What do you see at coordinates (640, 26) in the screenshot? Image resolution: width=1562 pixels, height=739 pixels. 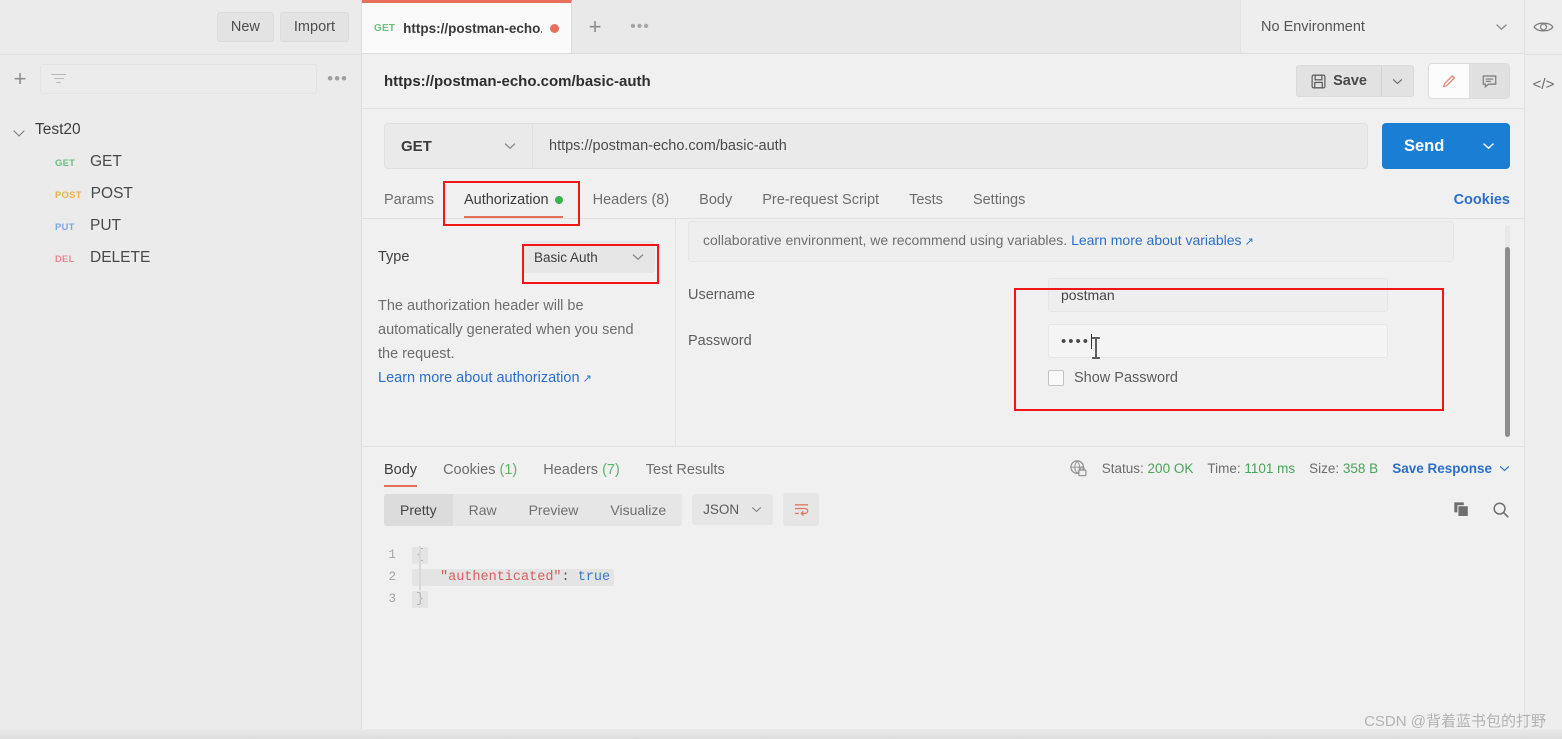 I see `tab-menu-icon: •••` at bounding box center [640, 26].